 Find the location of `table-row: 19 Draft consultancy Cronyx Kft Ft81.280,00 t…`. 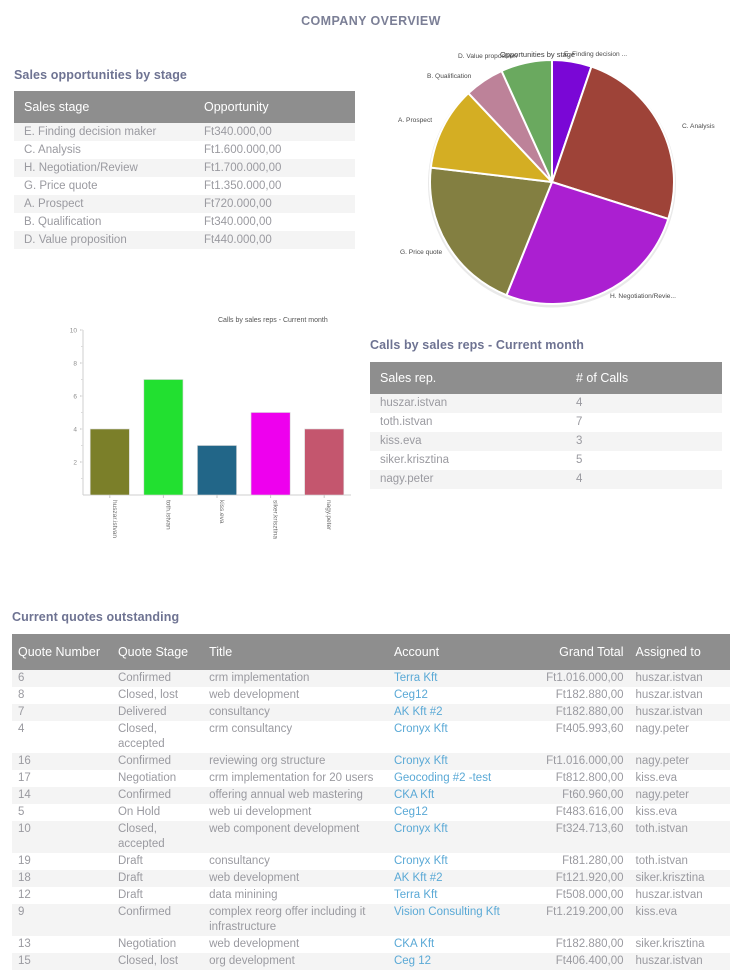

table-row: 19 Draft consultancy Cronyx Kft Ft81.280,00 t… is located at coordinates (371, 861).